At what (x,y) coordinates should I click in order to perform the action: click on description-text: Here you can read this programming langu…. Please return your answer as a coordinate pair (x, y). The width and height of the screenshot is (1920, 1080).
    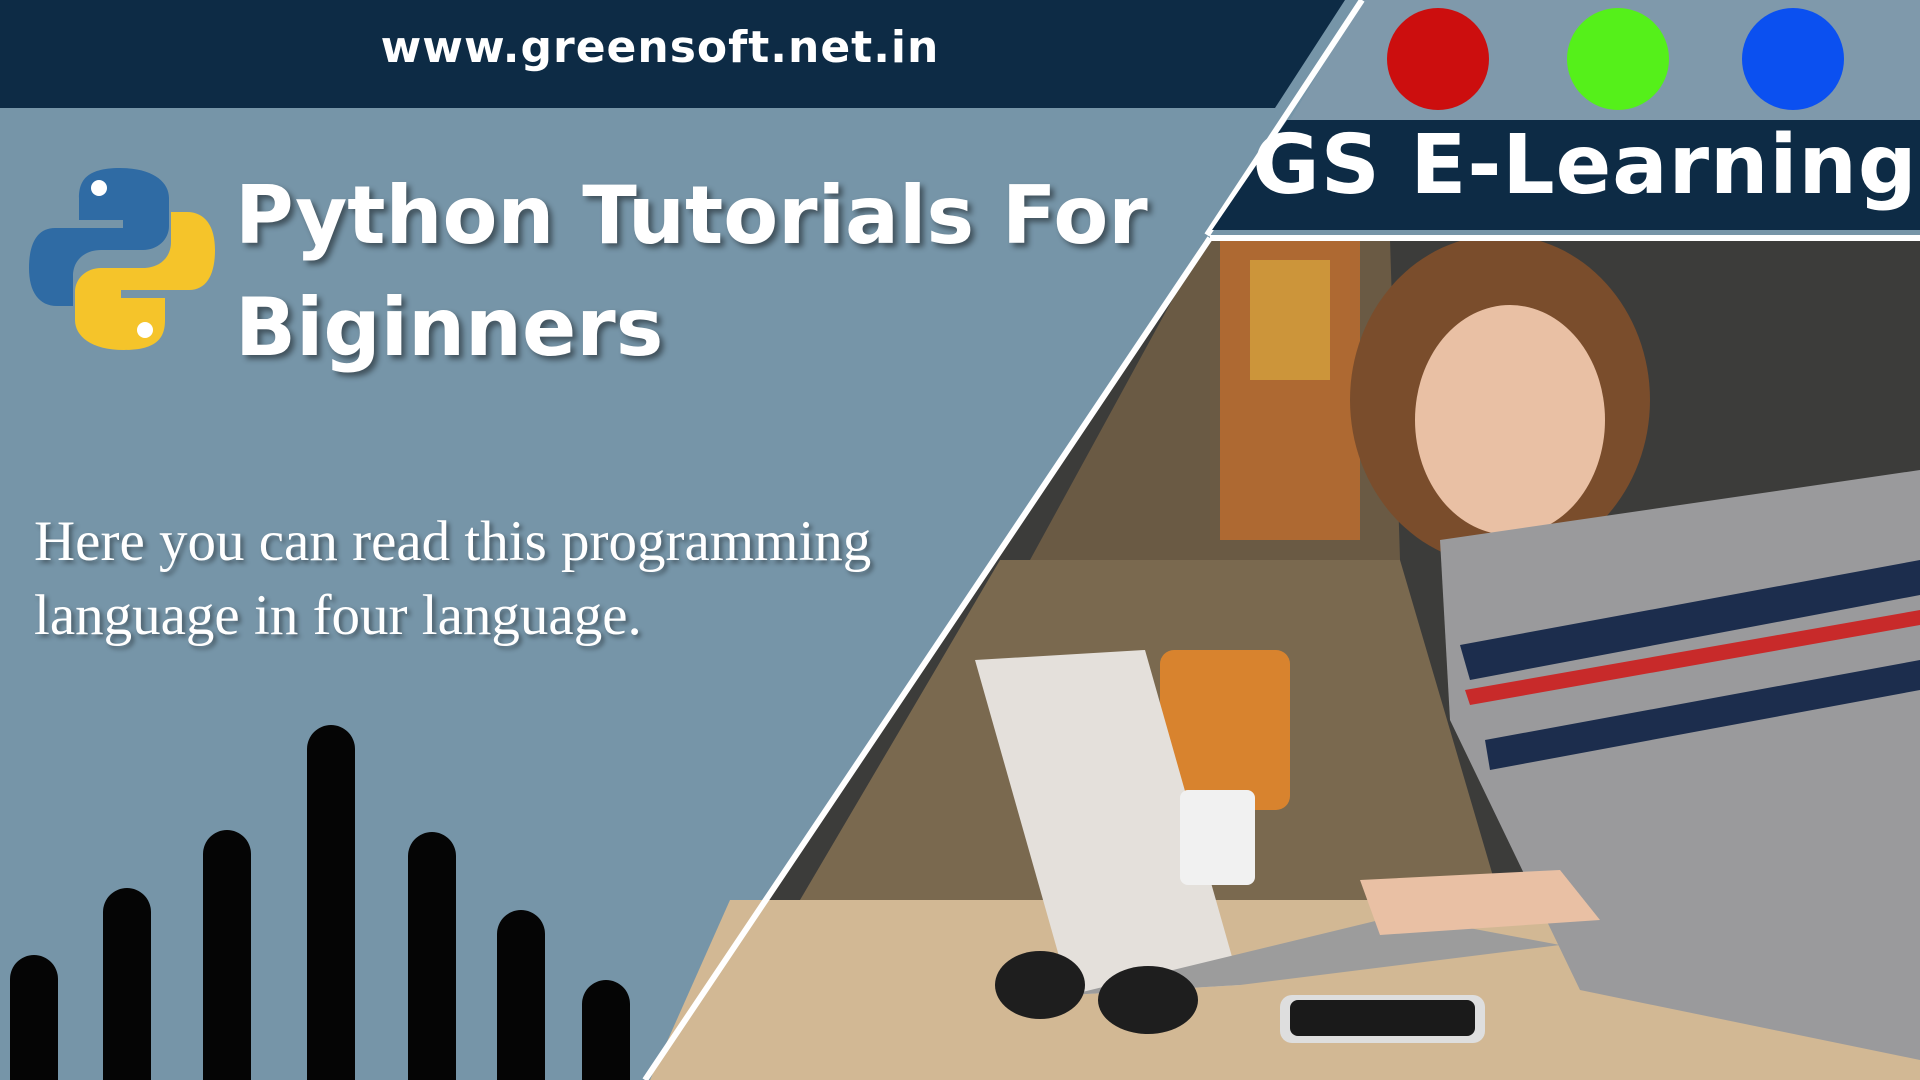
    Looking at the image, I should click on (509, 579).